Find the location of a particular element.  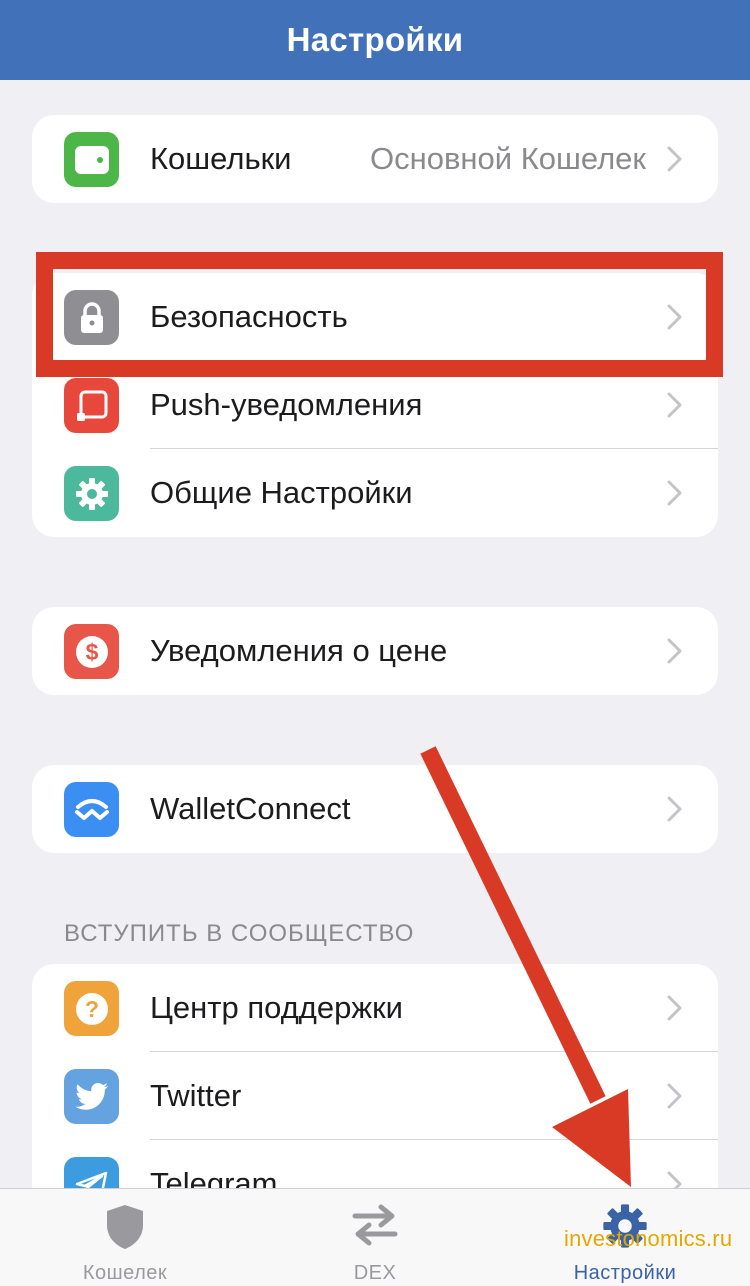

tab-wallet: Кошелек is located at coordinates (125, 1237).